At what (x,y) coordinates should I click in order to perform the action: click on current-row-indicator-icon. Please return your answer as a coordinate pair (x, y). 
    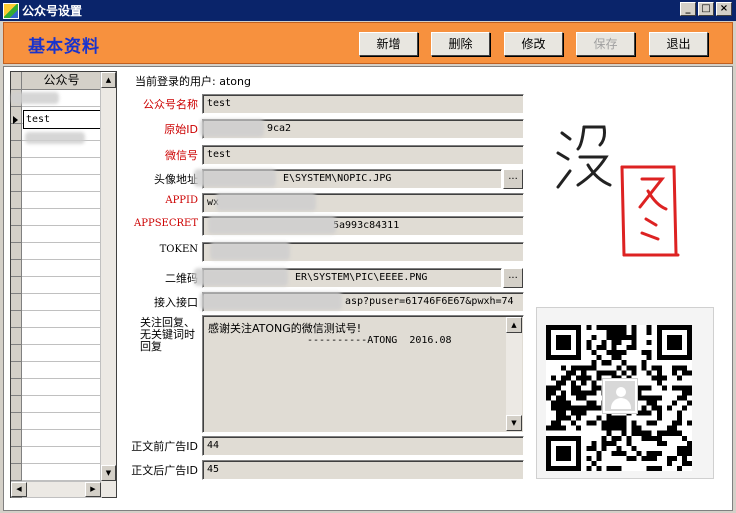
    Looking at the image, I should click on (15, 120).